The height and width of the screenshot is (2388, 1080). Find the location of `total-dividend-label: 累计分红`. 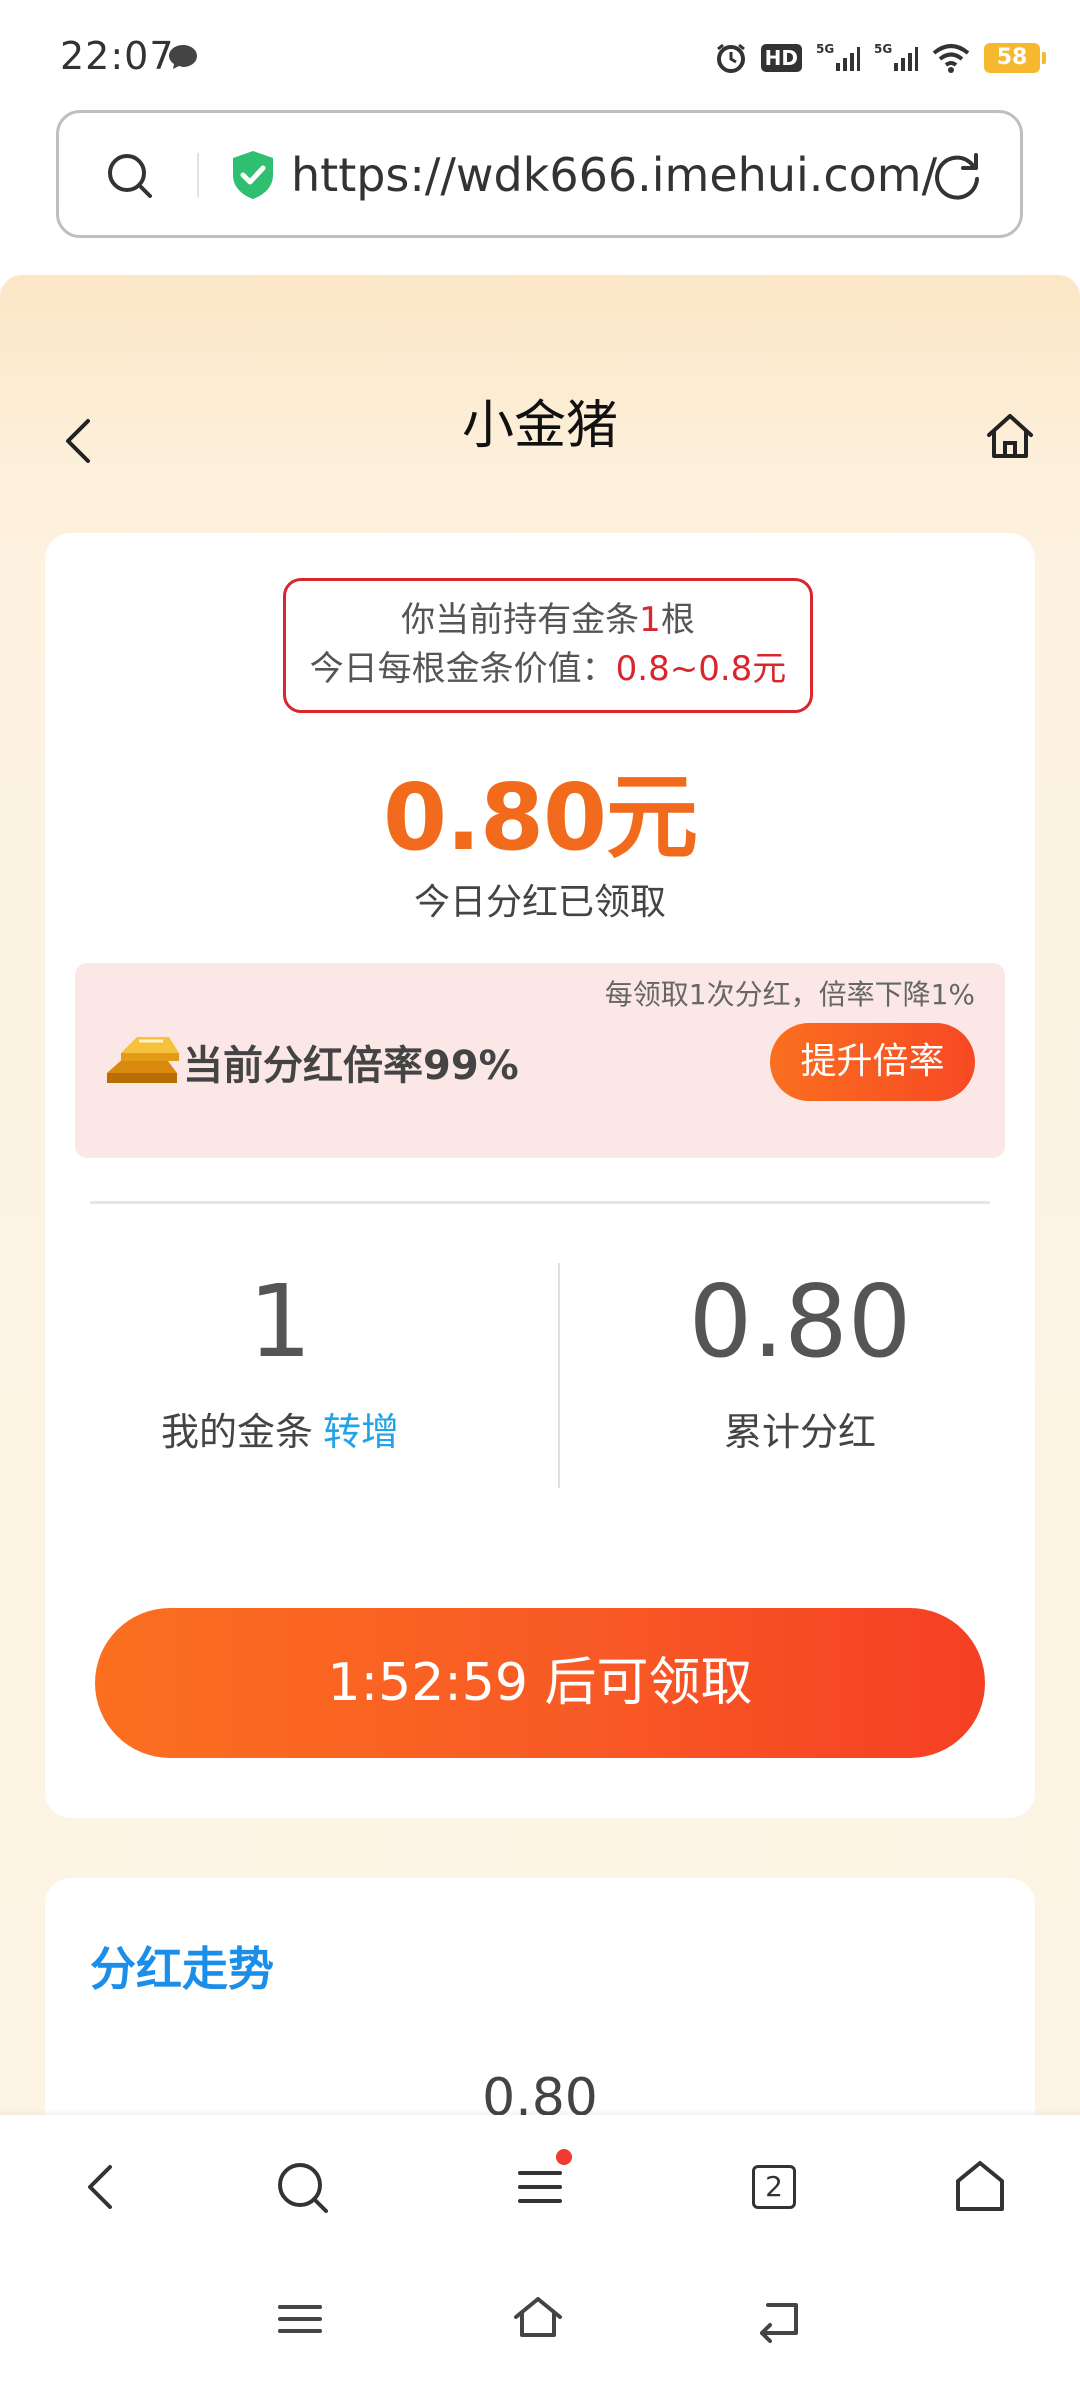

total-dividend-label: 累计分红 is located at coordinates (799, 1432).